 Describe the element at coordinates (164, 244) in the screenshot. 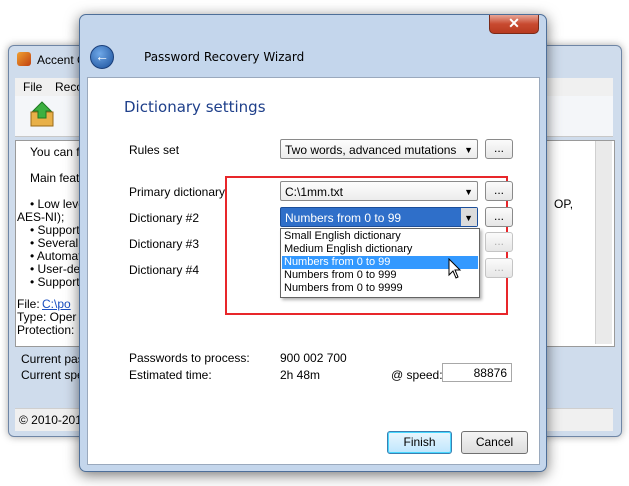

I see `dictionary3-label: Dictionary #3` at that location.